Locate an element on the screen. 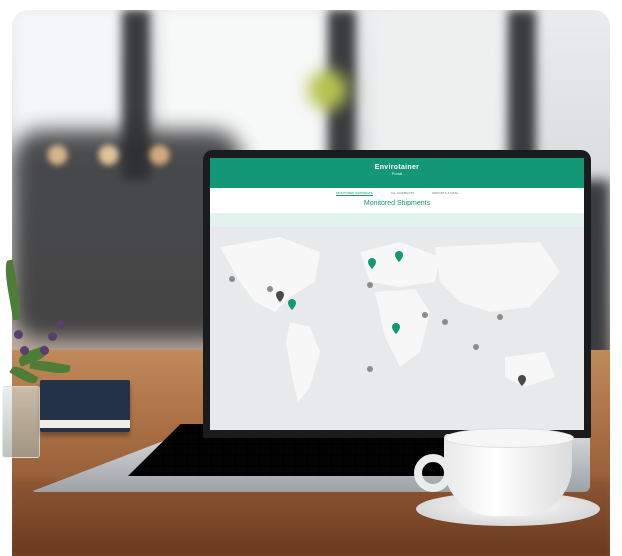  filter-band is located at coordinates (397, 220).